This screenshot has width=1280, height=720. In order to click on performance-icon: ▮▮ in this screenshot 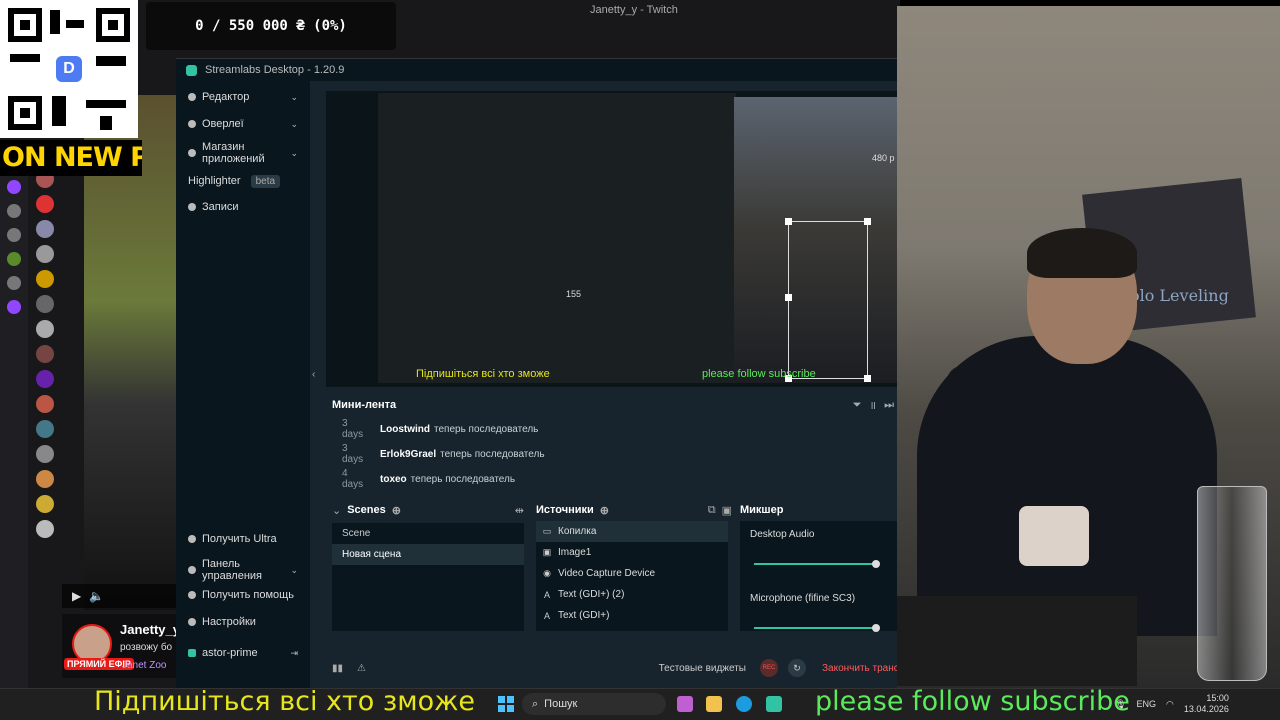, I will do `click(337, 668)`.